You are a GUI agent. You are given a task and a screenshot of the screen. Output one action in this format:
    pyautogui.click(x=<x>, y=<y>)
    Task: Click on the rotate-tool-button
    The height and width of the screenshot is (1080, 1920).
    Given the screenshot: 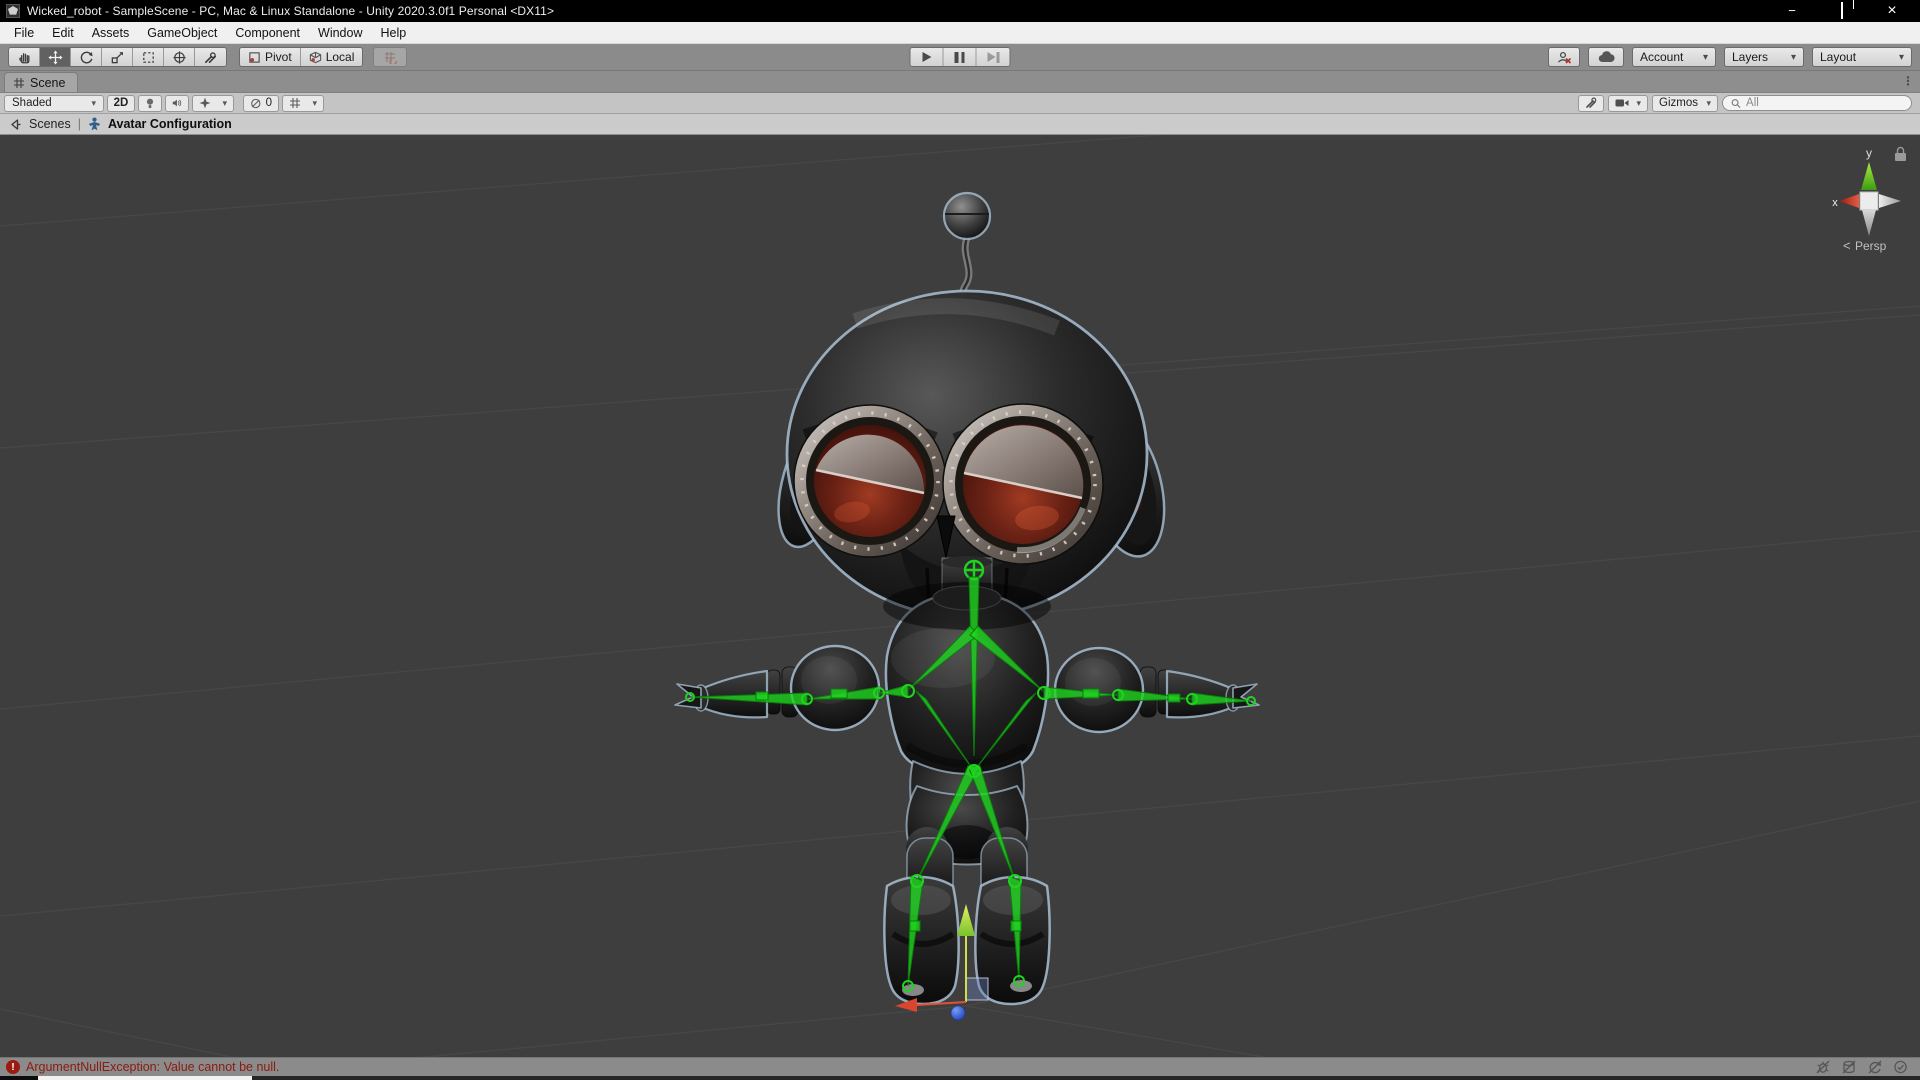 What is the action you would take?
    pyautogui.click(x=86, y=57)
    